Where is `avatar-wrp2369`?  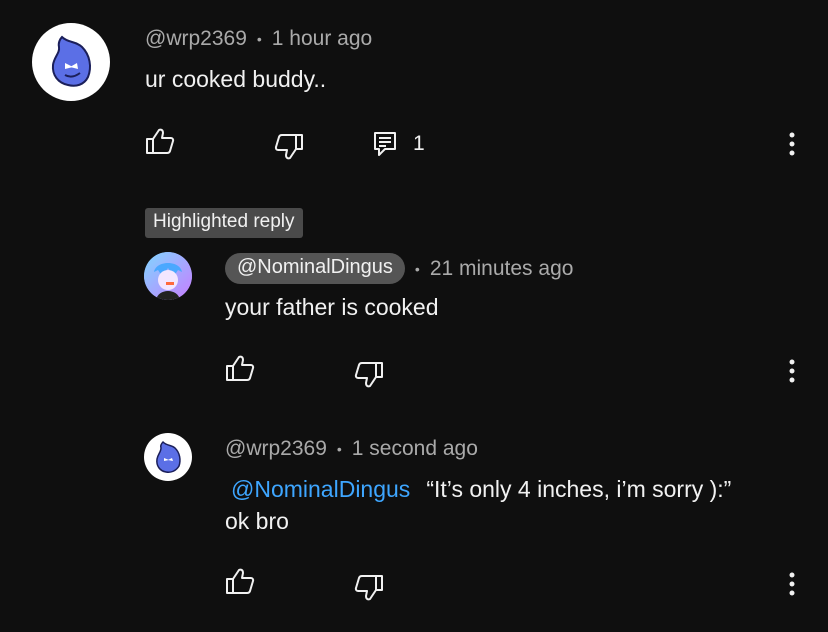 avatar-wrp2369 is located at coordinates (71, 62).